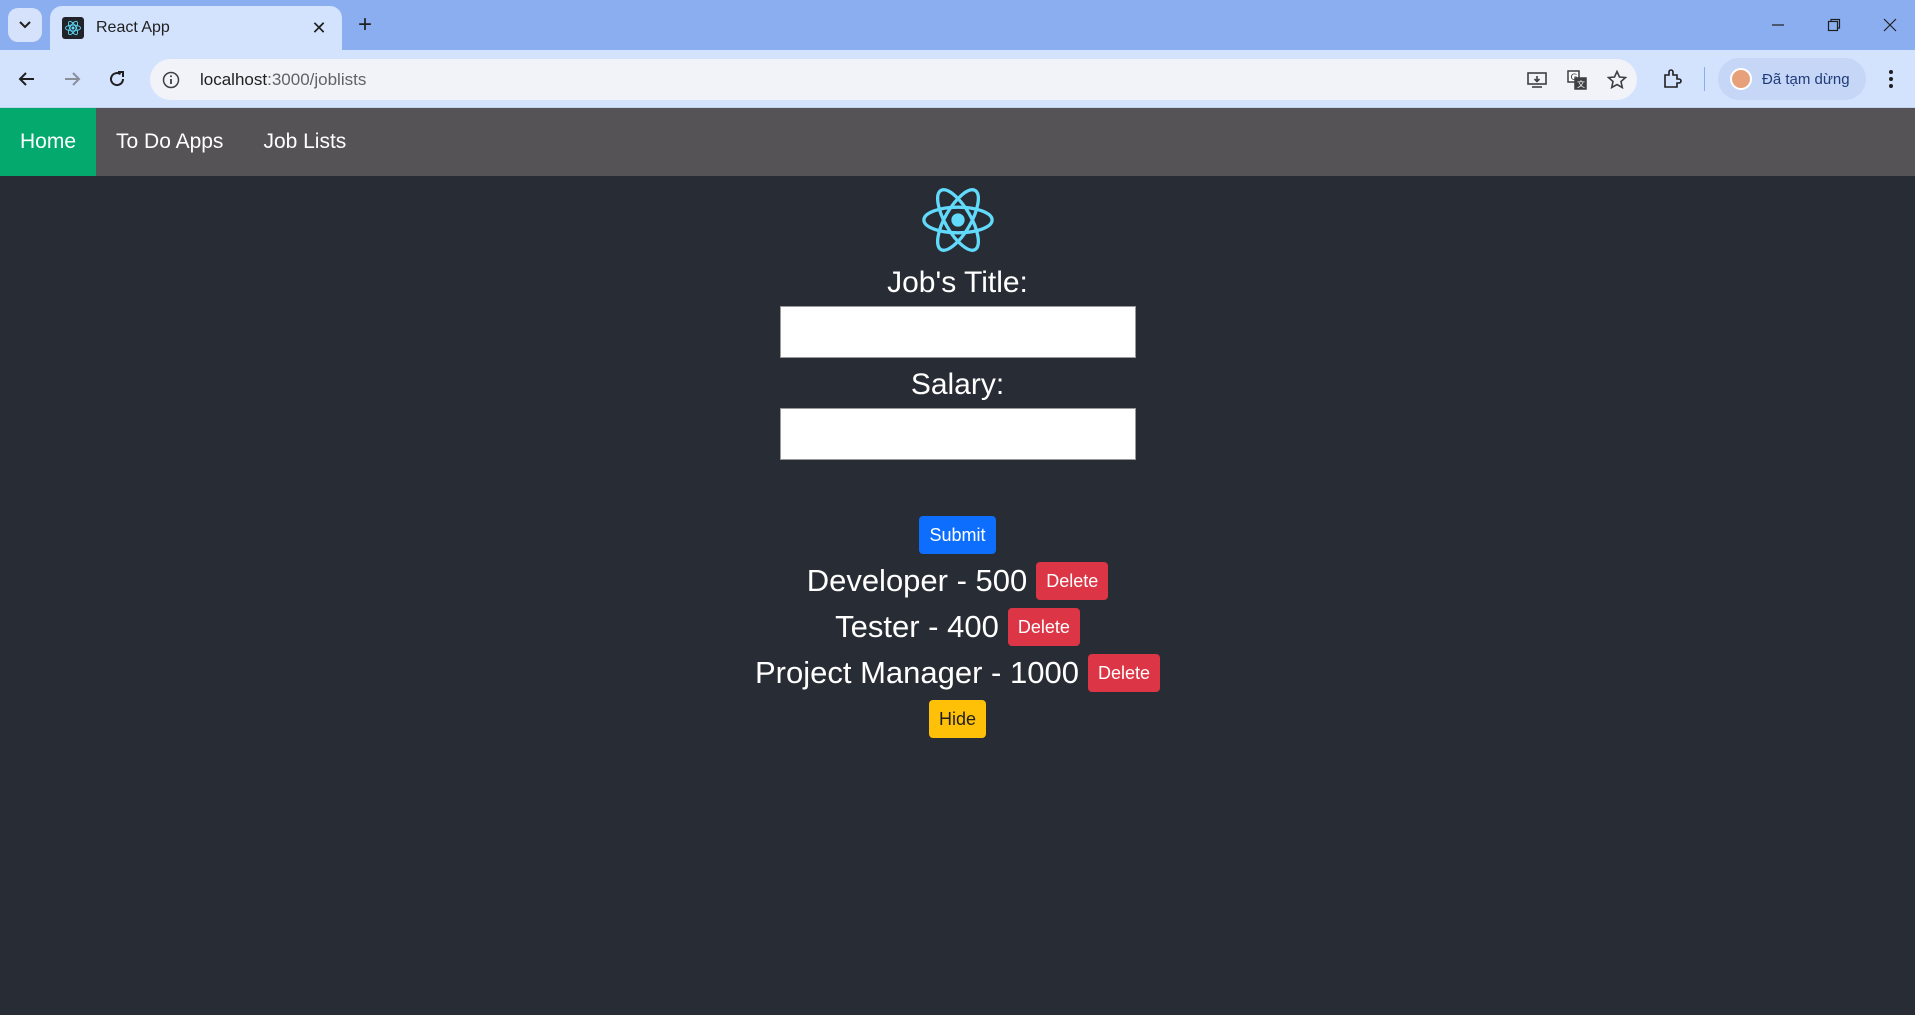 The width and height of the screenshot is (1915, 1015). What do you see at coordinates (25, 25) in the screenshot?
I see `tab-search-icon` at bounding box center [25, 25].